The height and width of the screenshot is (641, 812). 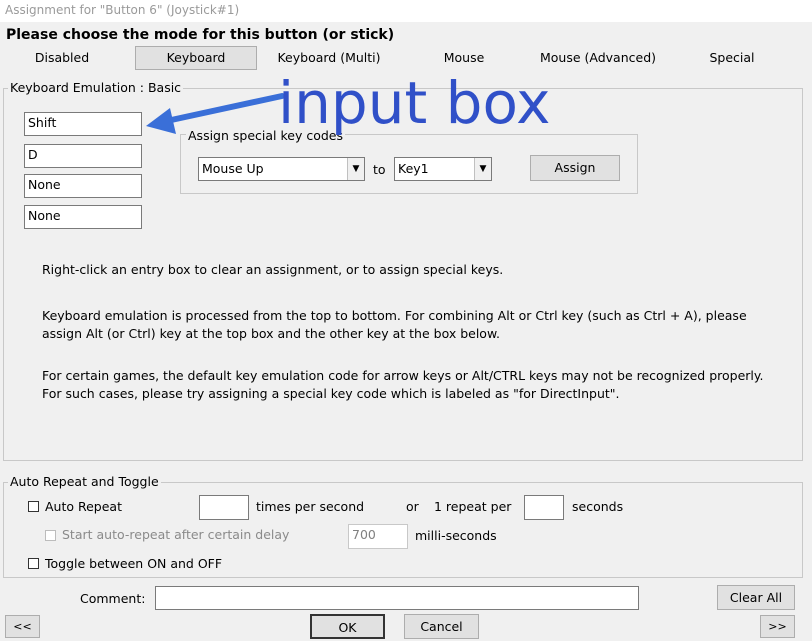 What do you see at coordinates (413, 168) in the screenshot?
I see `special-key-to-value: Key1` at bounding box center [413, 168].